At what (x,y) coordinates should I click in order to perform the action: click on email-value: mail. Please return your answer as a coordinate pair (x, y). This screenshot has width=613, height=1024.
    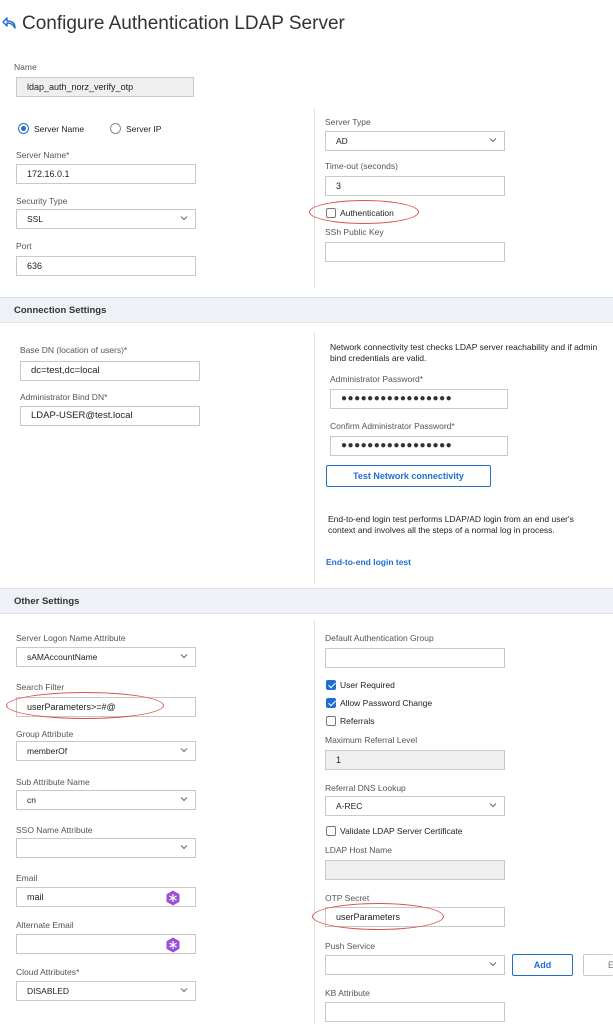
    Looking at the image, I should click on (35, 897).